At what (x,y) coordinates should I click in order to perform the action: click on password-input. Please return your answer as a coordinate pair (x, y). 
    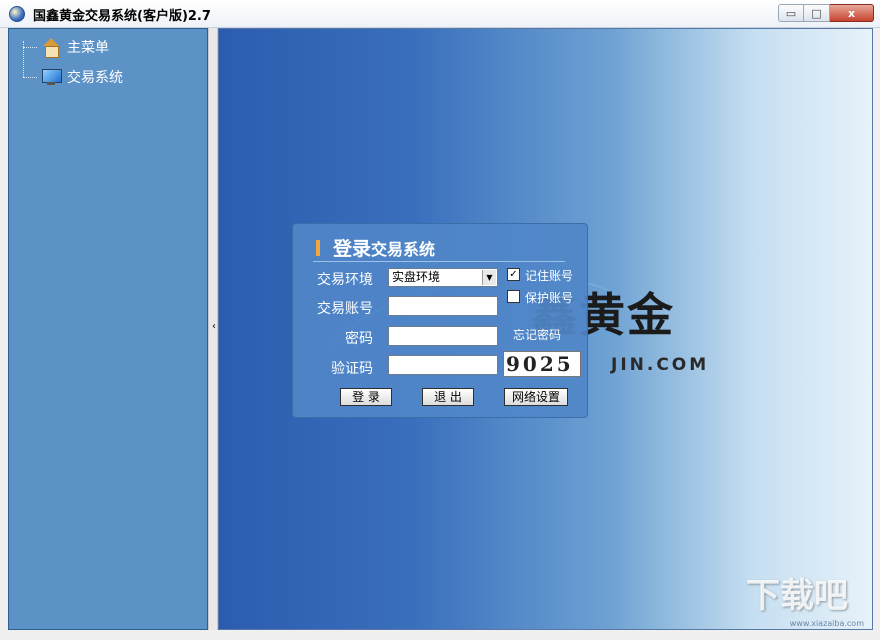
    Looking at the image, I should click on (443, 336).